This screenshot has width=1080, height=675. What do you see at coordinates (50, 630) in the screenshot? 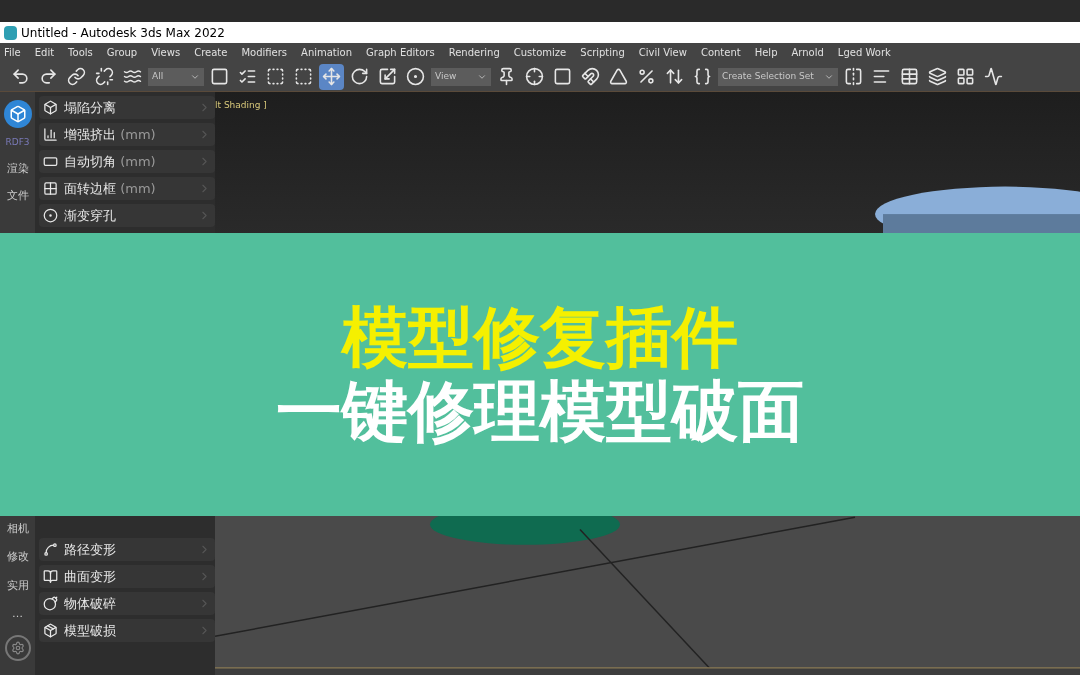
I see `box-icon` at bounding box center [50, 630].